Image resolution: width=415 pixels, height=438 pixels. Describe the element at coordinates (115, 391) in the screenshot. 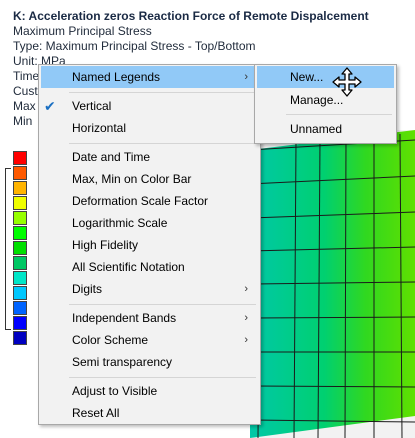

I see `menu-item-label: Adjust to Visible` at that location.